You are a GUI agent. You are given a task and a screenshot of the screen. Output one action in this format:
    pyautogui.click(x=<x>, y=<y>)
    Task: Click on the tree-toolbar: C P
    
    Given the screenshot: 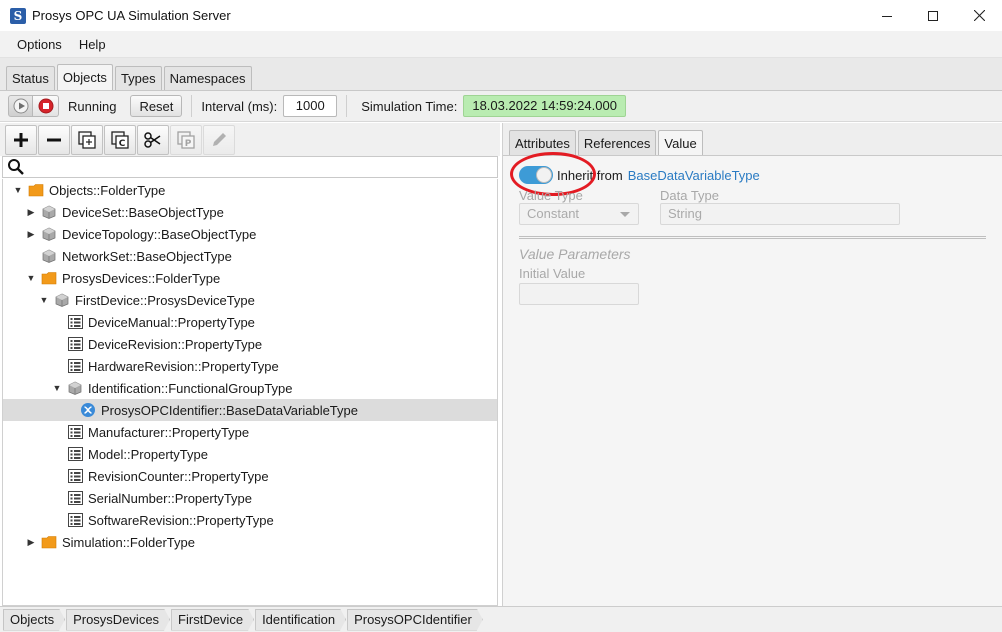 What is the action you would take?
    pyautogui.click(x=250, y=139)
    